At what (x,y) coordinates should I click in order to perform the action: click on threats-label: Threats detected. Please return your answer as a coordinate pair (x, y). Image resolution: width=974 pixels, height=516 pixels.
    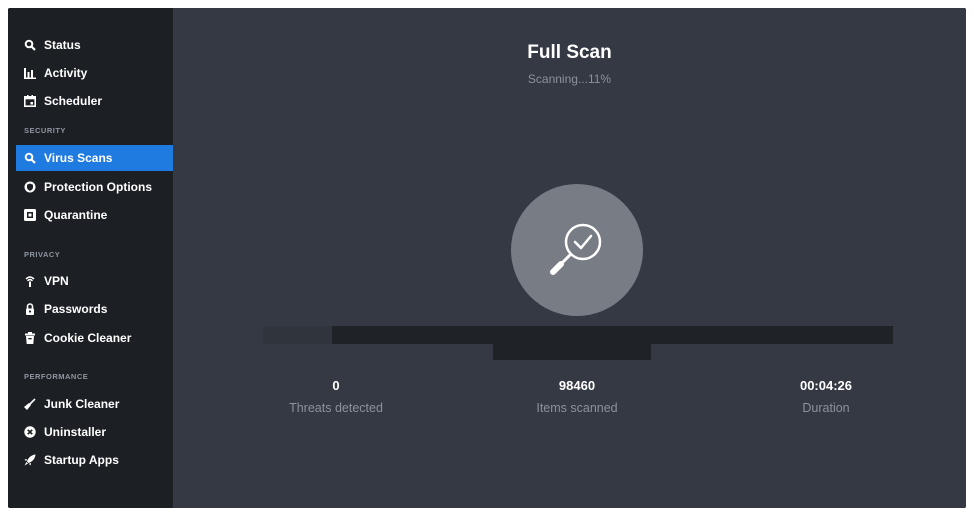
    Looking at the image, I should click on (336, 408).